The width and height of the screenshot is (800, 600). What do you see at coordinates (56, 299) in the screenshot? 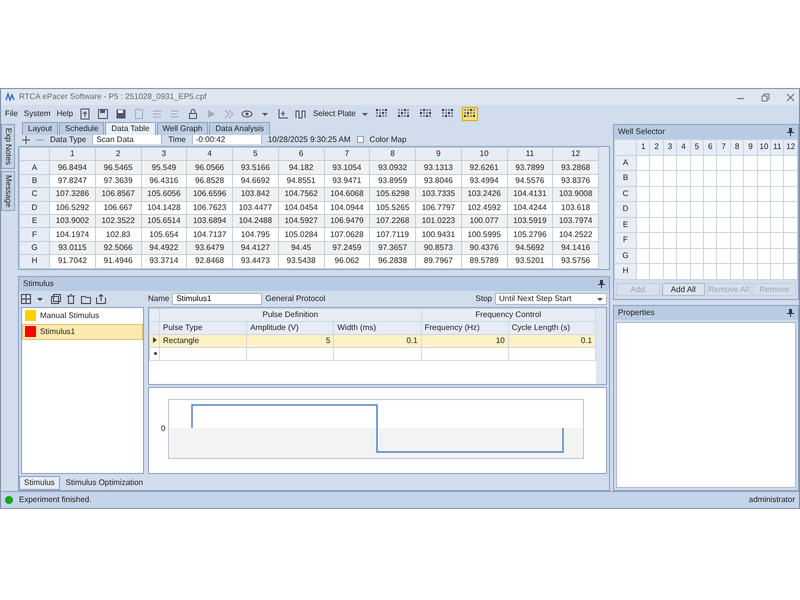
I see `copy-icon` at bounding box center [56, 299].